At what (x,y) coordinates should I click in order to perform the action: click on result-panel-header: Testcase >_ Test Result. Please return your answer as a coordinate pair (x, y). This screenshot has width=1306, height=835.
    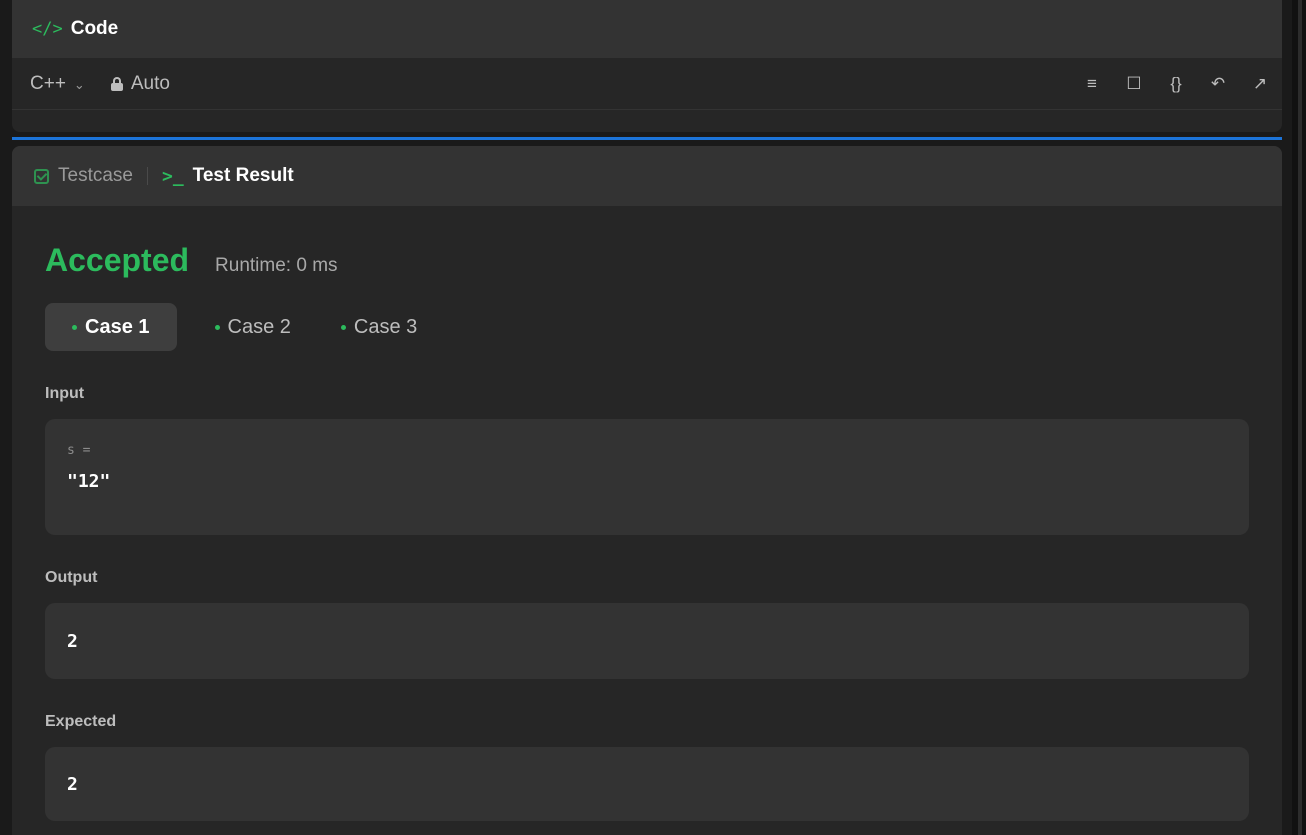
    Looking at the image, I should click on (647, 176).